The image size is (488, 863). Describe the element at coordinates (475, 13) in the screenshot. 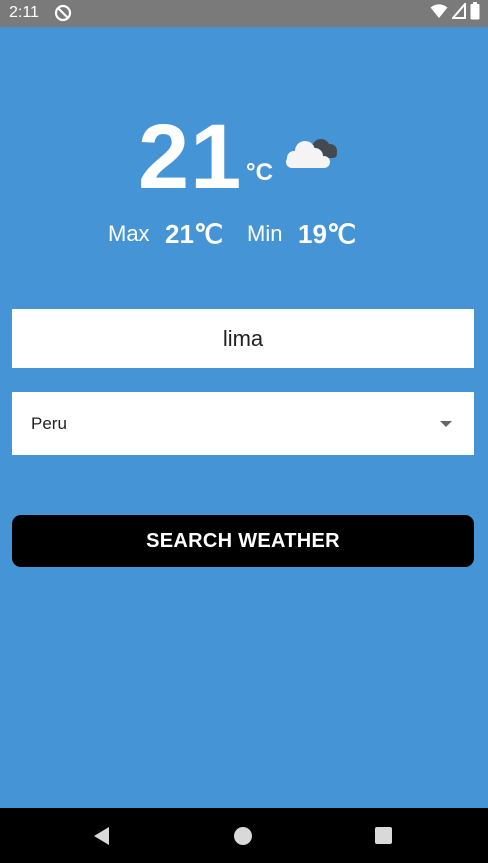

I see `battery-icon` at that location.